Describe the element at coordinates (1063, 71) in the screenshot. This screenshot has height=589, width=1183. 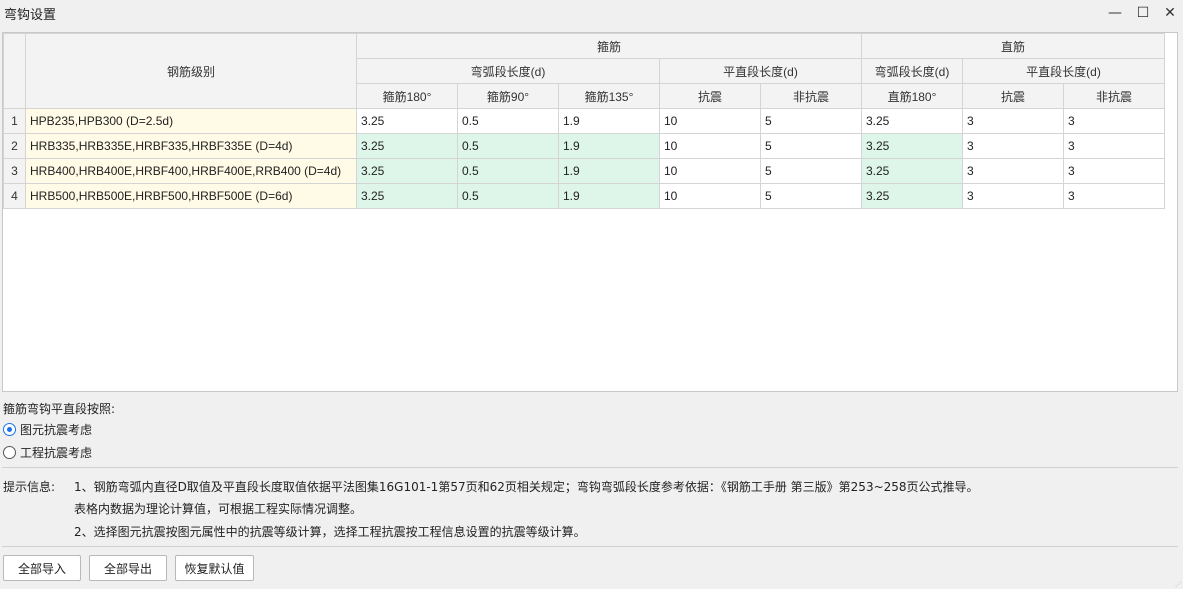
I see `straight-flat-header: 平直段长度(d)` at that location.